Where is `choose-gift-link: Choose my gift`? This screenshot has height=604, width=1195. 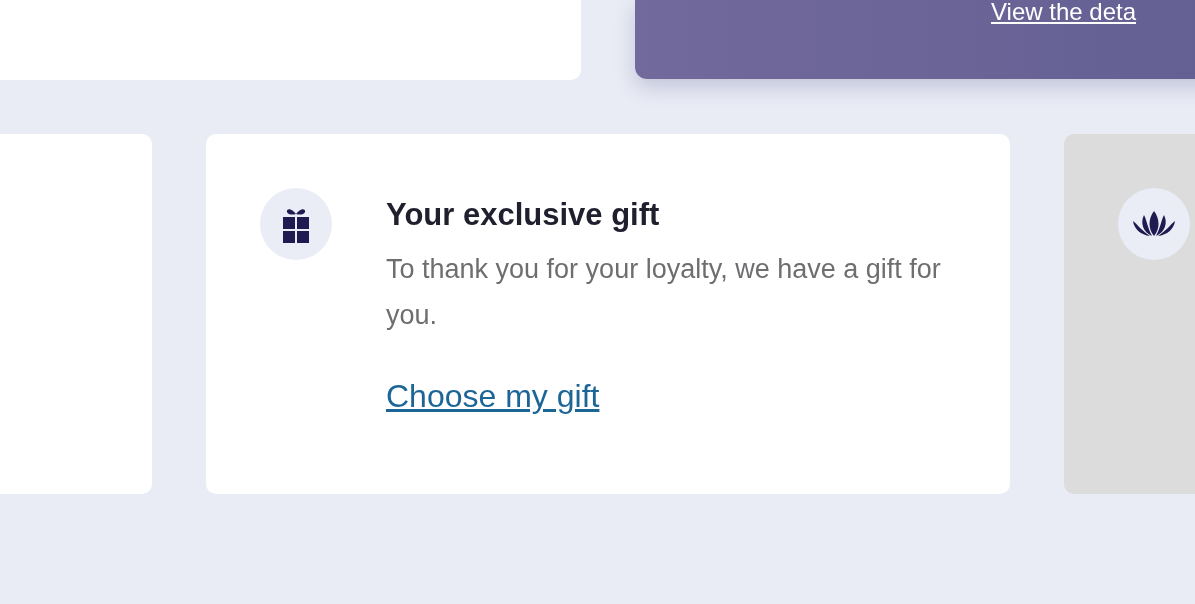
choose-gift-link: Choose my gift is located at coordinates (493, 396).